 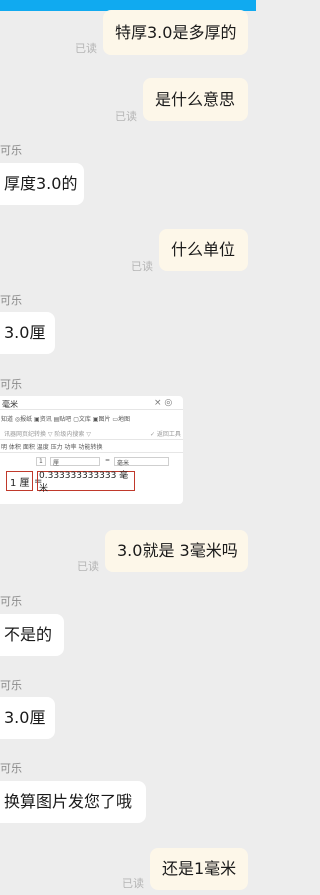 What do you see at coordinates (68, 801) in the screenshot?
I see `message-text: 换算图片发您了哦` at bounding box center [68, 801].